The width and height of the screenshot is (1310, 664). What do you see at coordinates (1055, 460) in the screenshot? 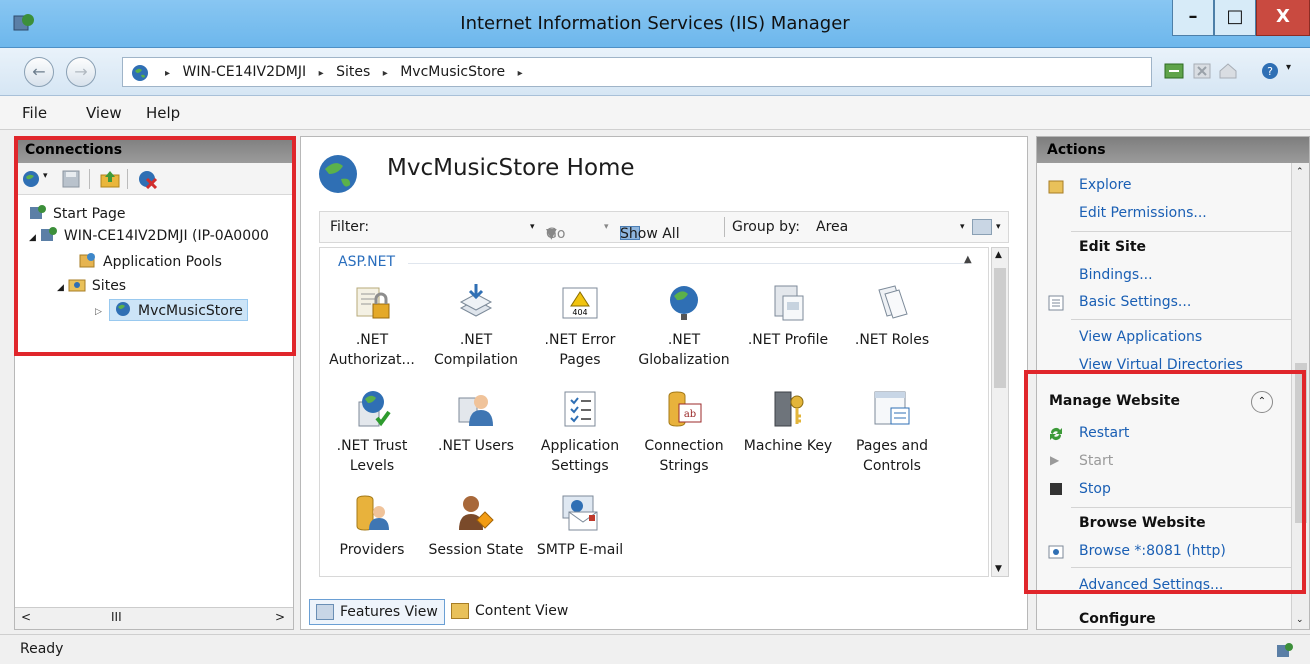
I see `start-icon: ▶` at bounding box center [1055, 460].